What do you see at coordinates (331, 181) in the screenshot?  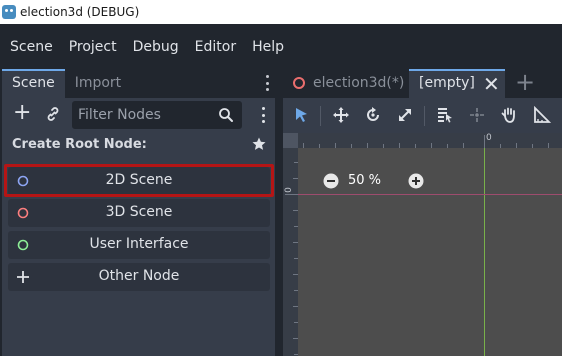 I see `zoom-out-icon` at bounding box center [331, 181].